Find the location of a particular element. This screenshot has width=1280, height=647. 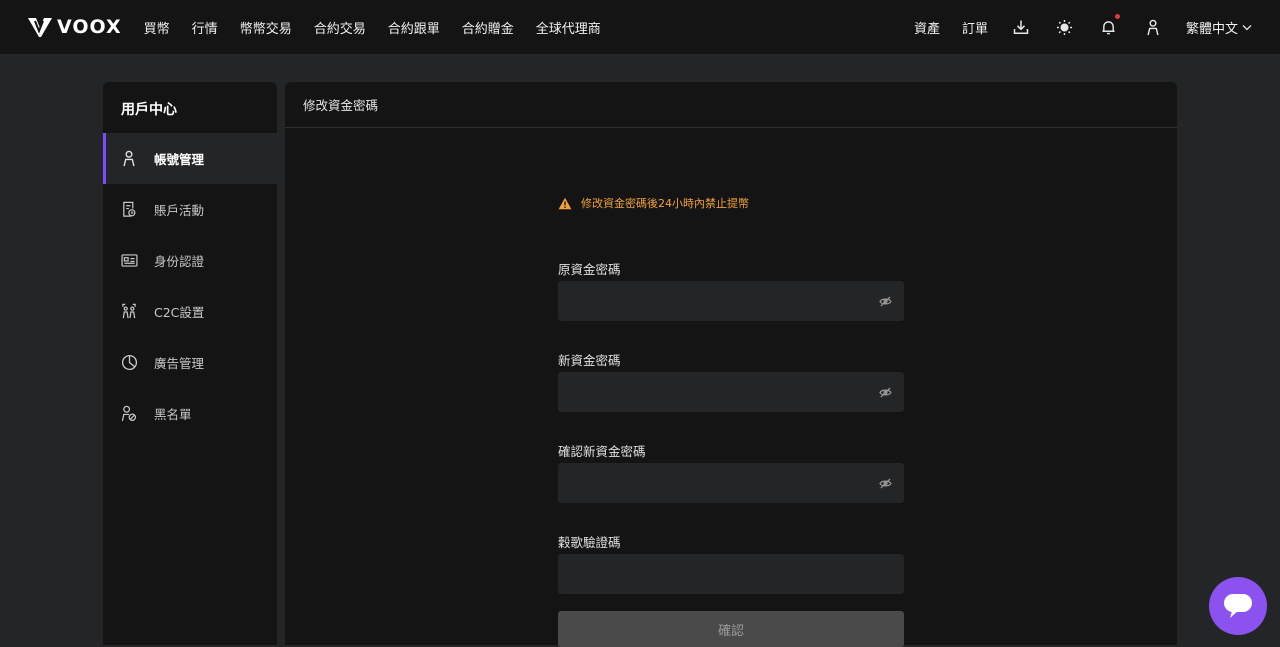

c2c-icon is located at coordinates (129, 312).